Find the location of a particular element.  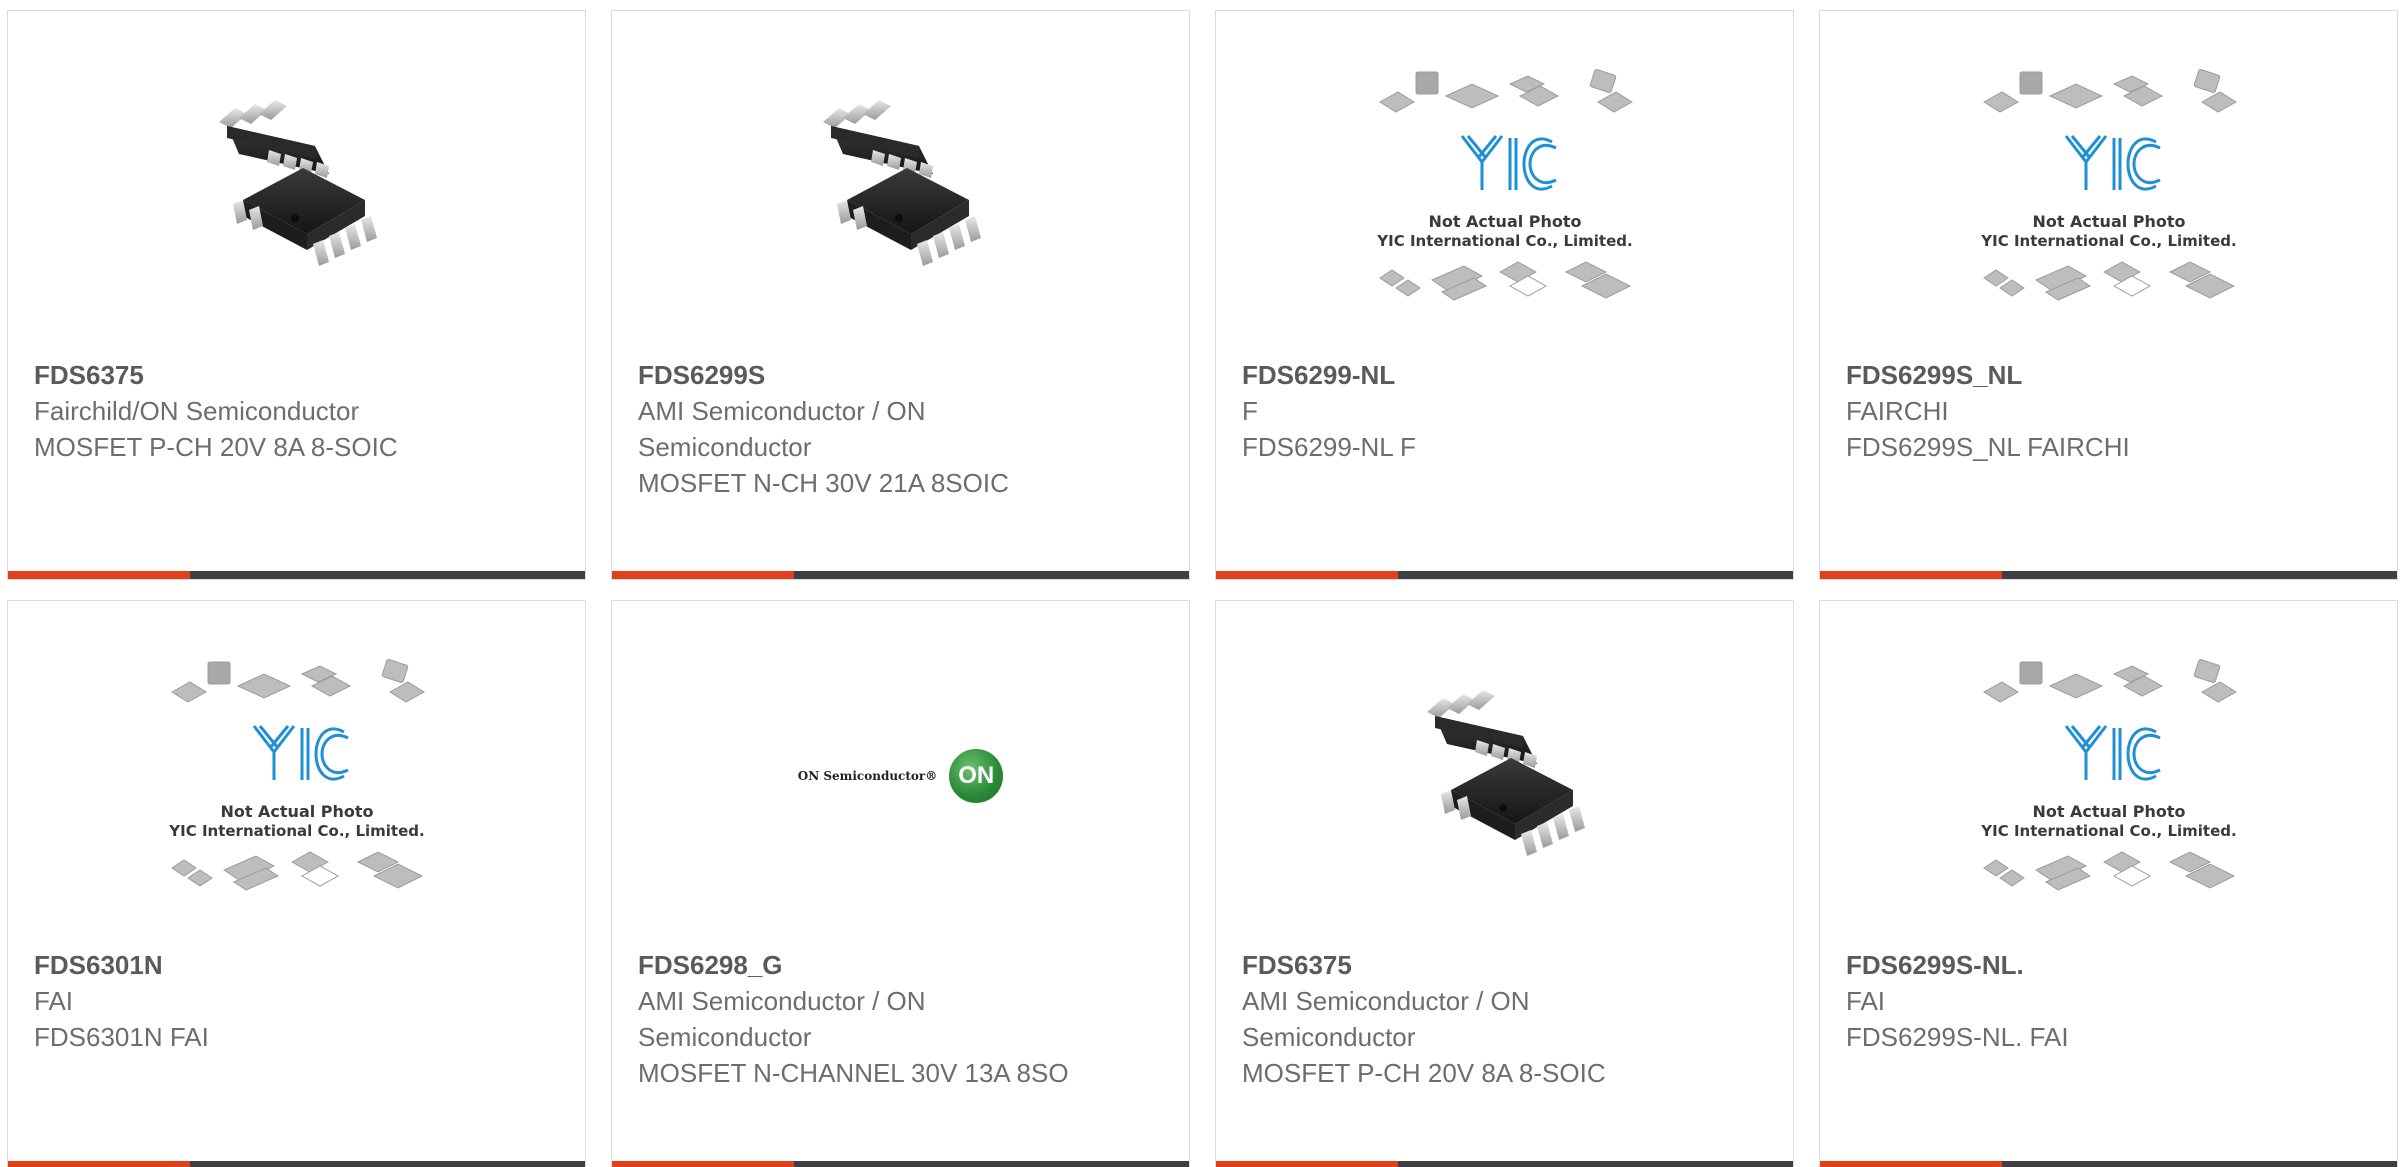

onsemi-wordmark: ON Semiconductor® is located at coordinates (867, 776).